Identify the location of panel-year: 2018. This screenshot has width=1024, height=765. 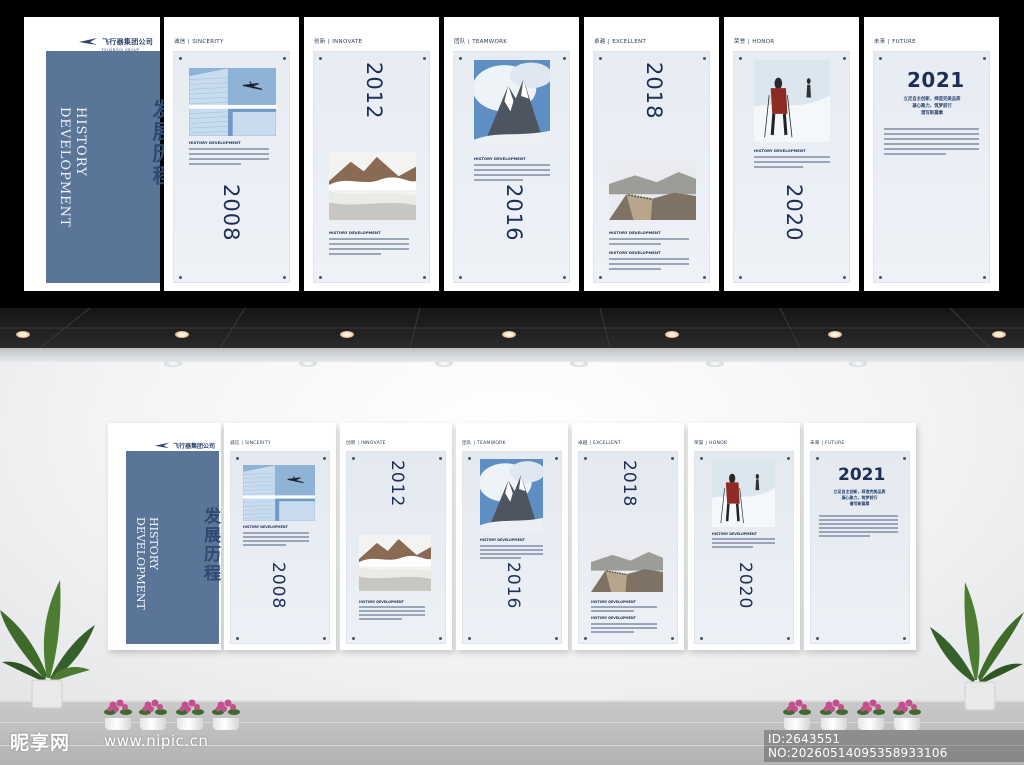
(629, 484).